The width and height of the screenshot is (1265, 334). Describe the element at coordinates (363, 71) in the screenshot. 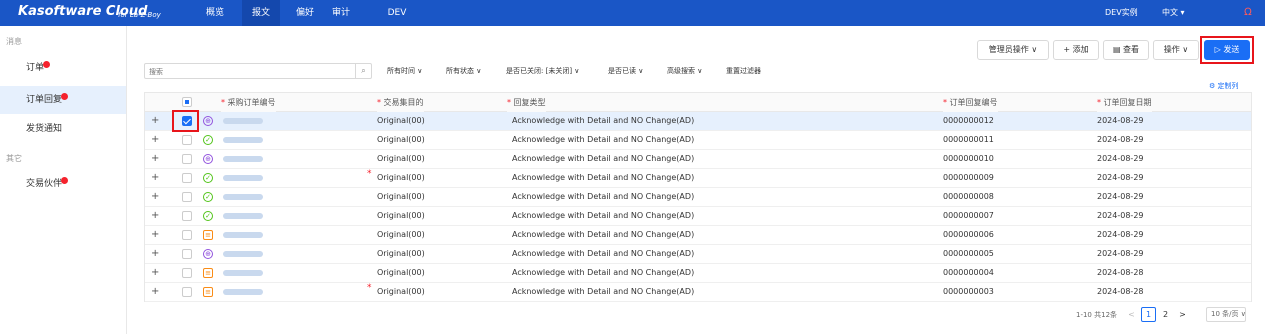

I see `search-icon: ⌕` at that location.